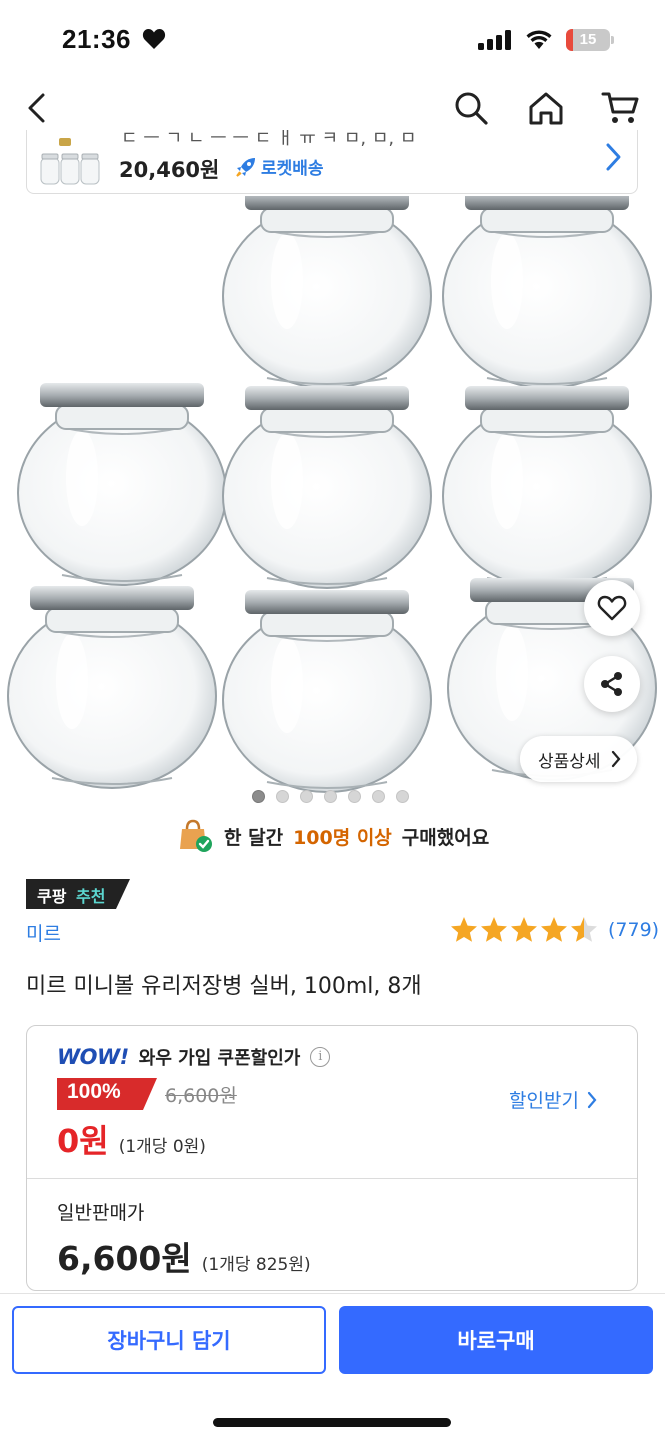 This screenshot has height=1440, width=665. What do you see at coordinates (36, 108) in the screenshot?
I see `back-arrow-icon` at bounding box center [36, 108].